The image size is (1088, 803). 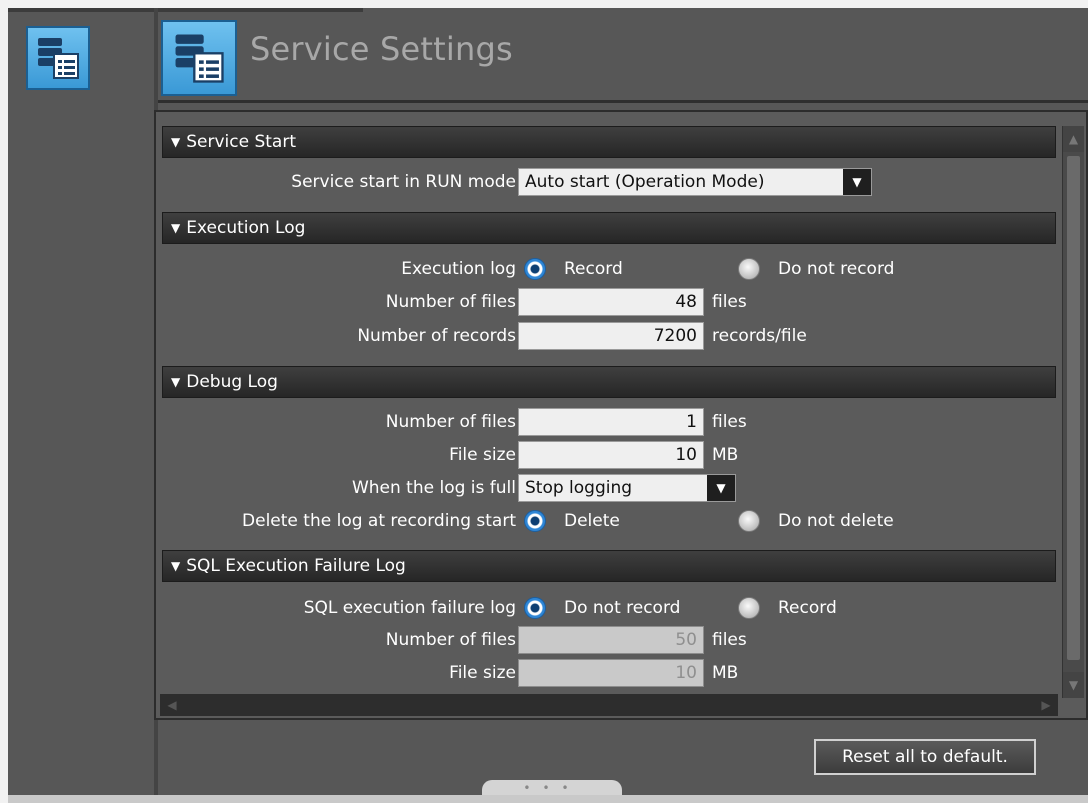 I want to click on debug-full-value: Stop logging, so click(x=579, y=488).